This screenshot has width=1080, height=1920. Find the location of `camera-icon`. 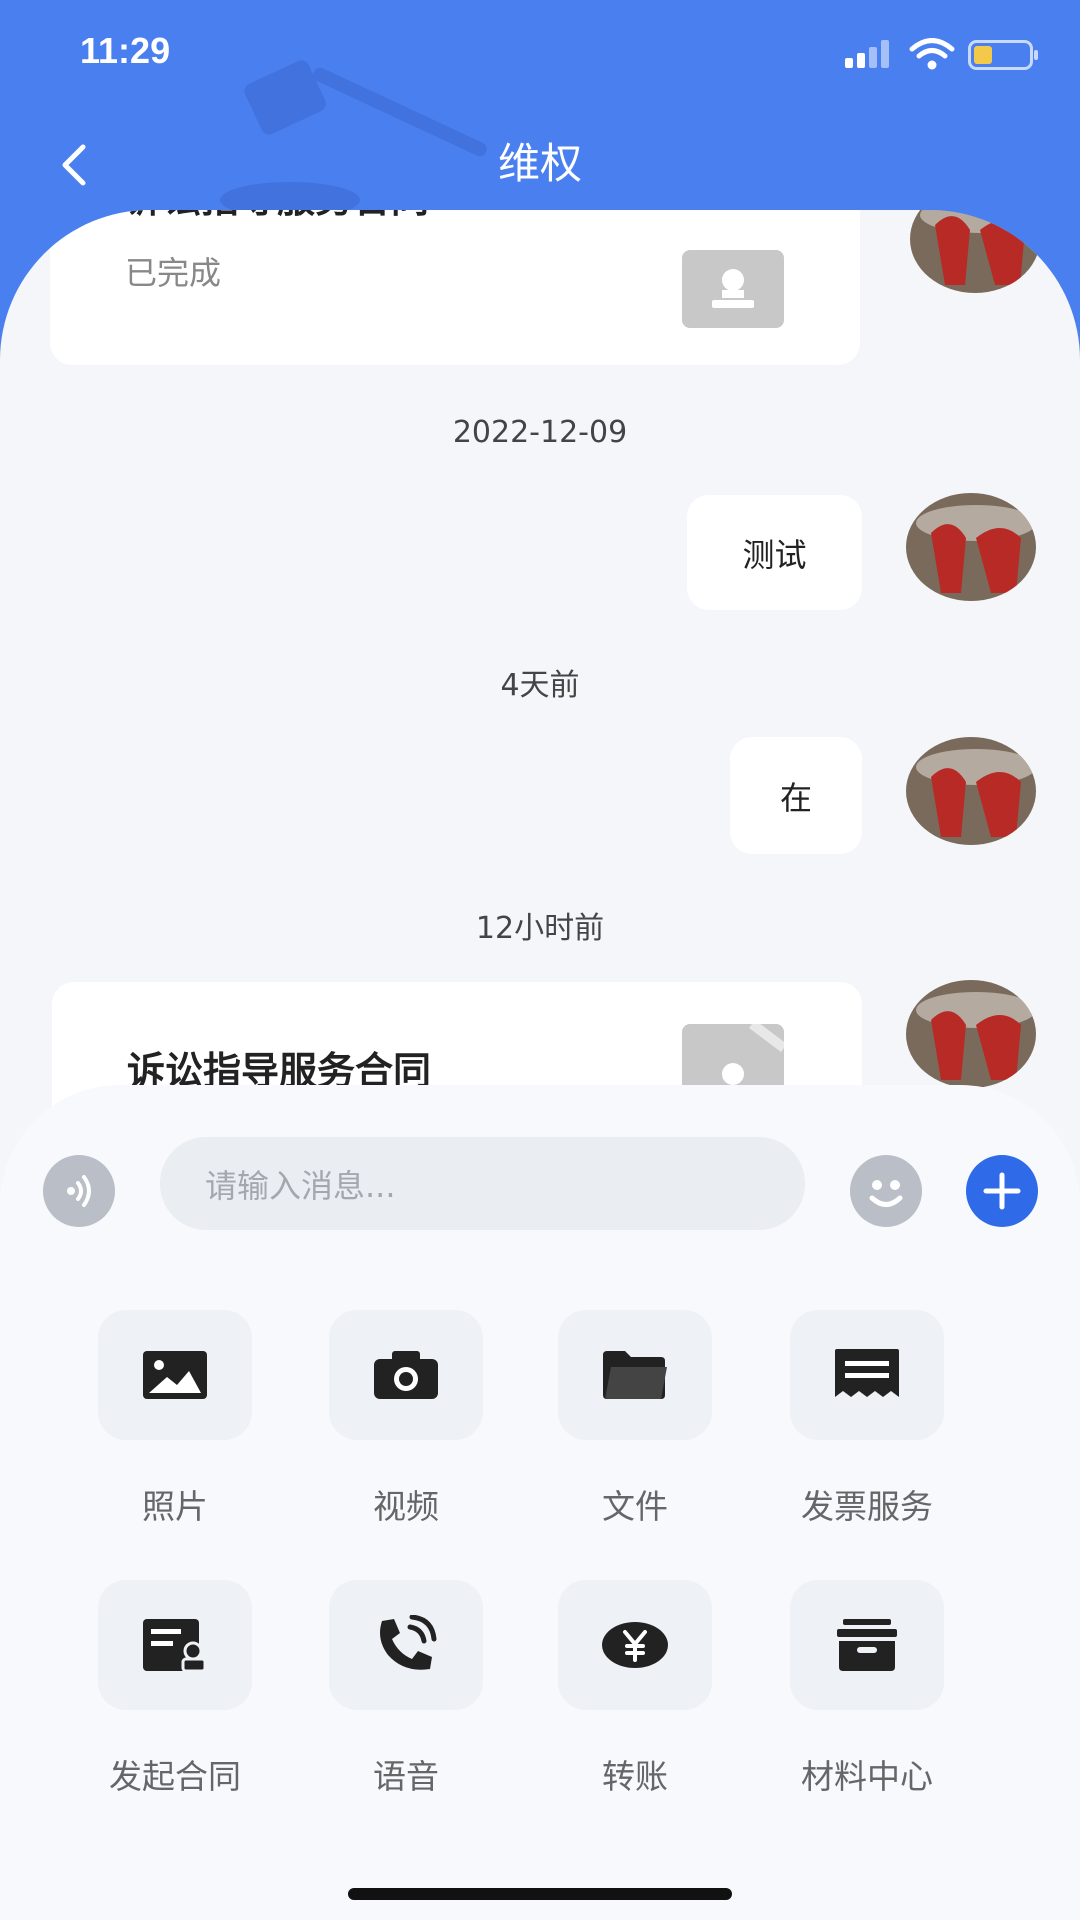

camera-icon is located at coordinates (406, 1375).